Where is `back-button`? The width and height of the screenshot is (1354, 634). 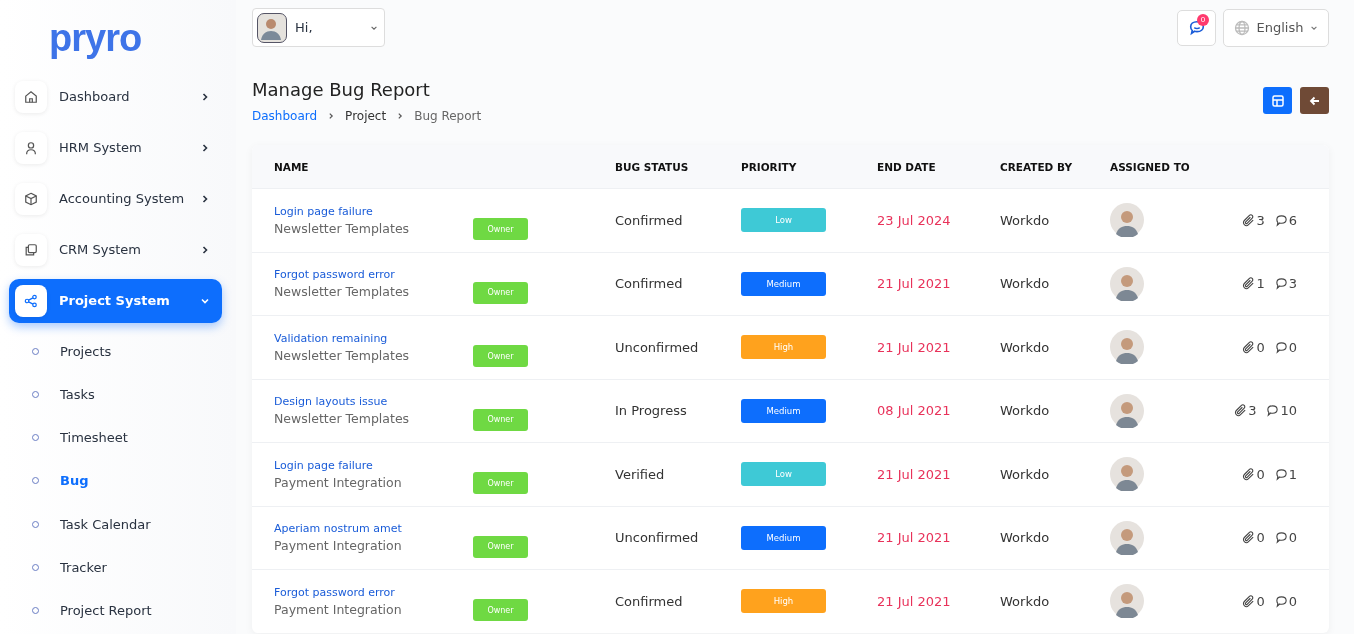 back-button is located at coordinates (1314, 100).